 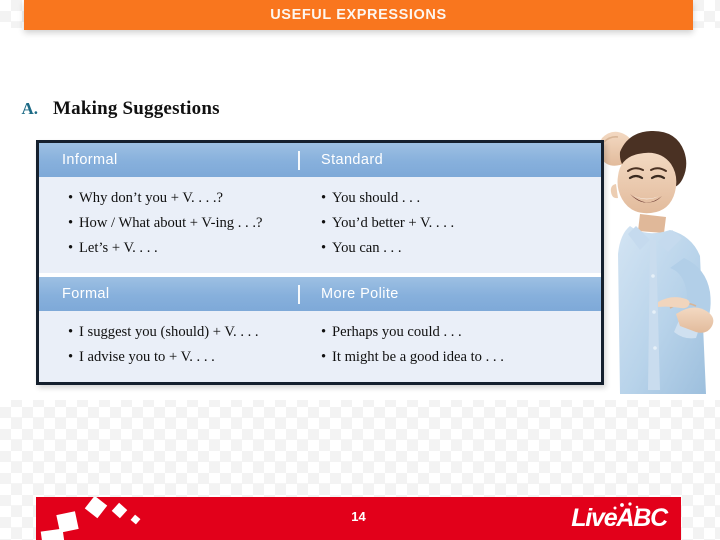 I want to click on section-letter: A., so click(x=29, y=108).